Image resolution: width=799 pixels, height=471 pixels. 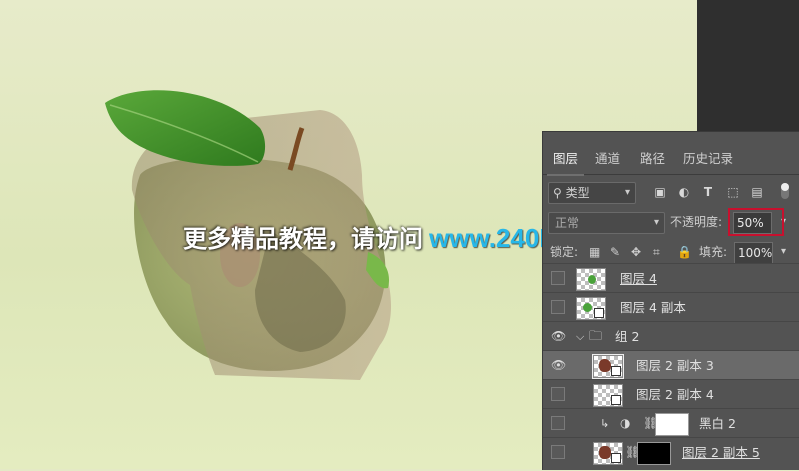 I want to click on lock-artboard-icon: ⌗, so click(x=656, y=252).